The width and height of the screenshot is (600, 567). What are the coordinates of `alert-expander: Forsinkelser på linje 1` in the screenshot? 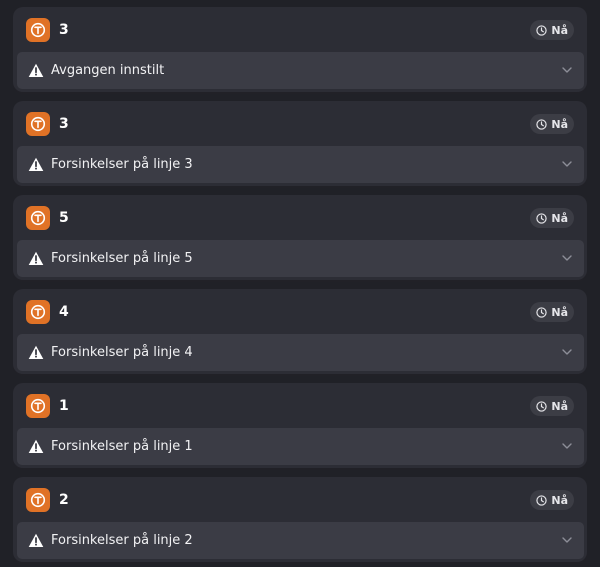 It's located at (300, 446).